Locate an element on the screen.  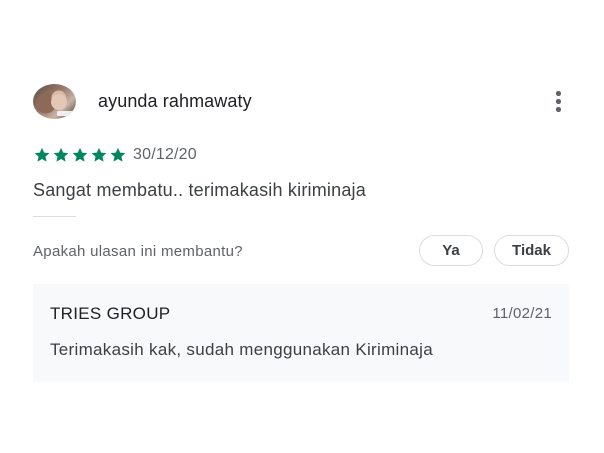
reply-date: 11/02/21 is located at coordinates (522, 313).